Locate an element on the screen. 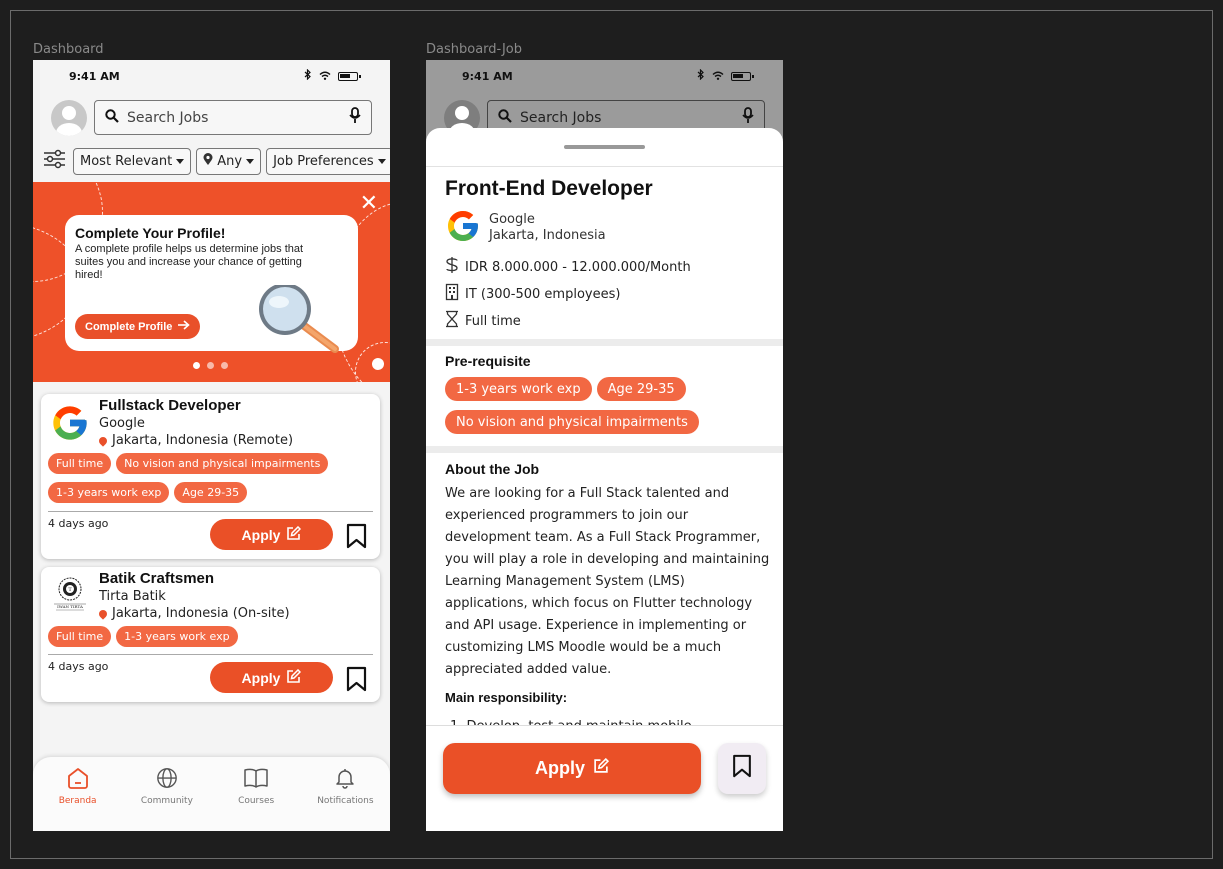 Image resolution: width=1223 pixels, height=869 pixels. job-type-text: Full time is located at coordinates (493, 321).